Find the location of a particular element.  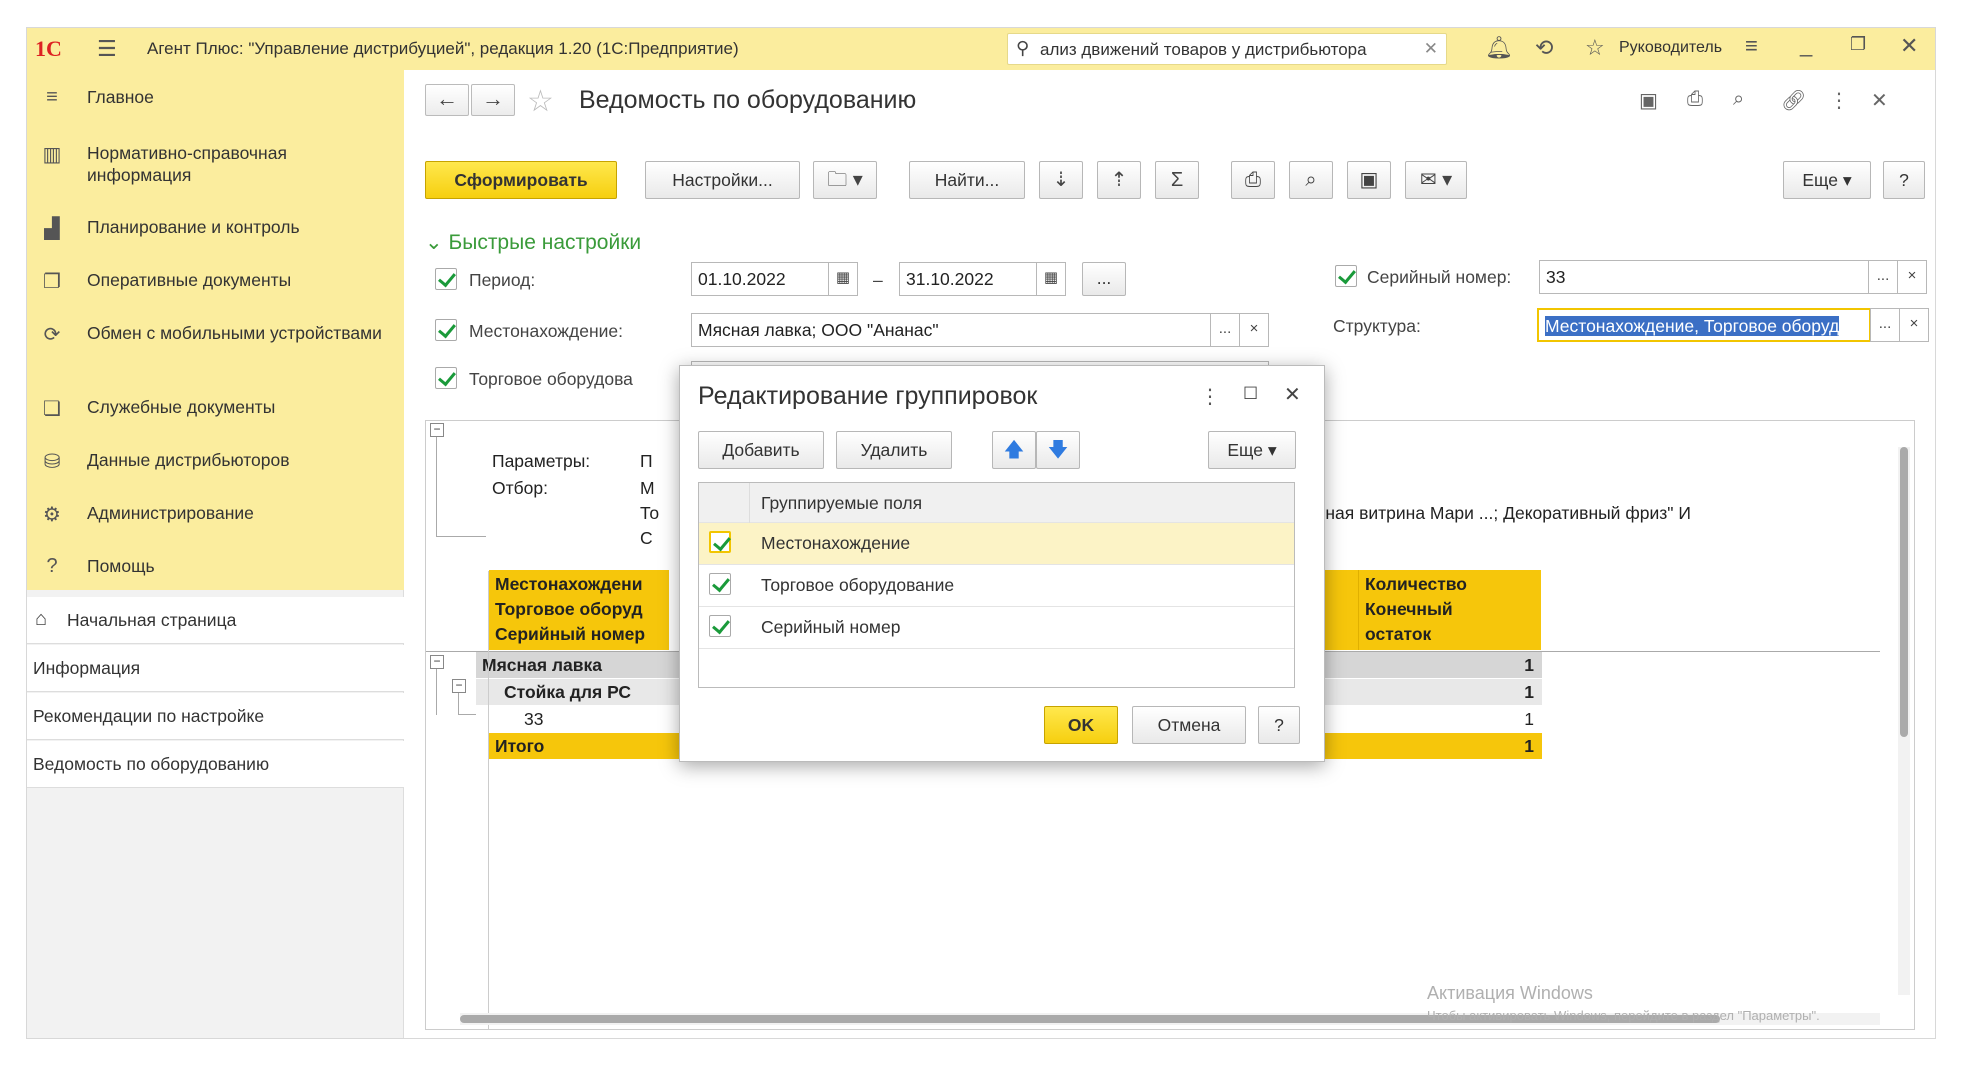

link-icon: 🔗︎ is located at coordinates (1793, 100).